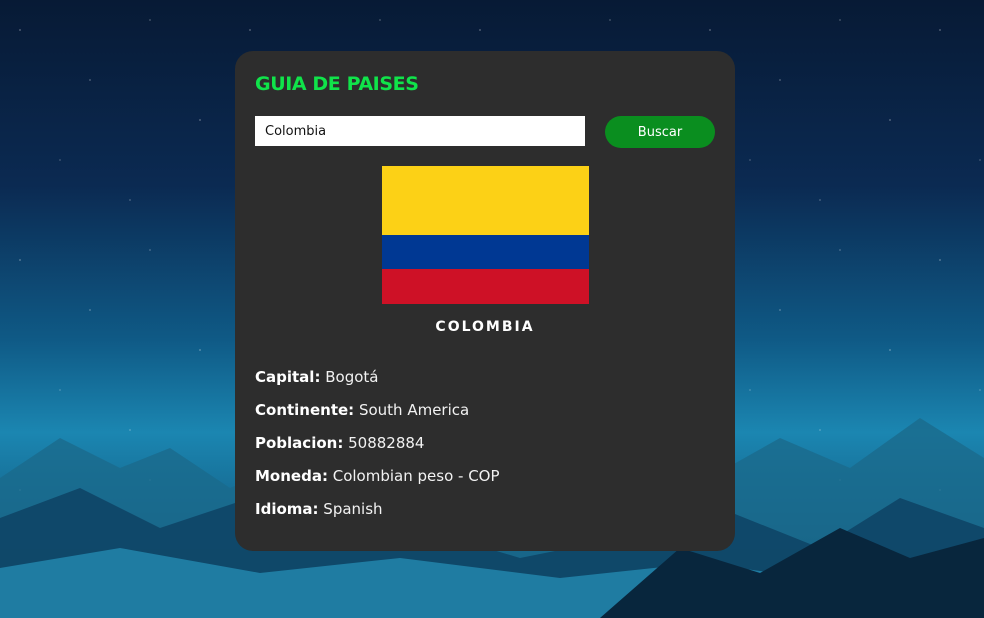 The width and height of the screenshot is (984, 618). What do you see at coordinates (305, 410) in the screenshot?
I see `detail-label: Continente:` at bounding box center [305, 410].